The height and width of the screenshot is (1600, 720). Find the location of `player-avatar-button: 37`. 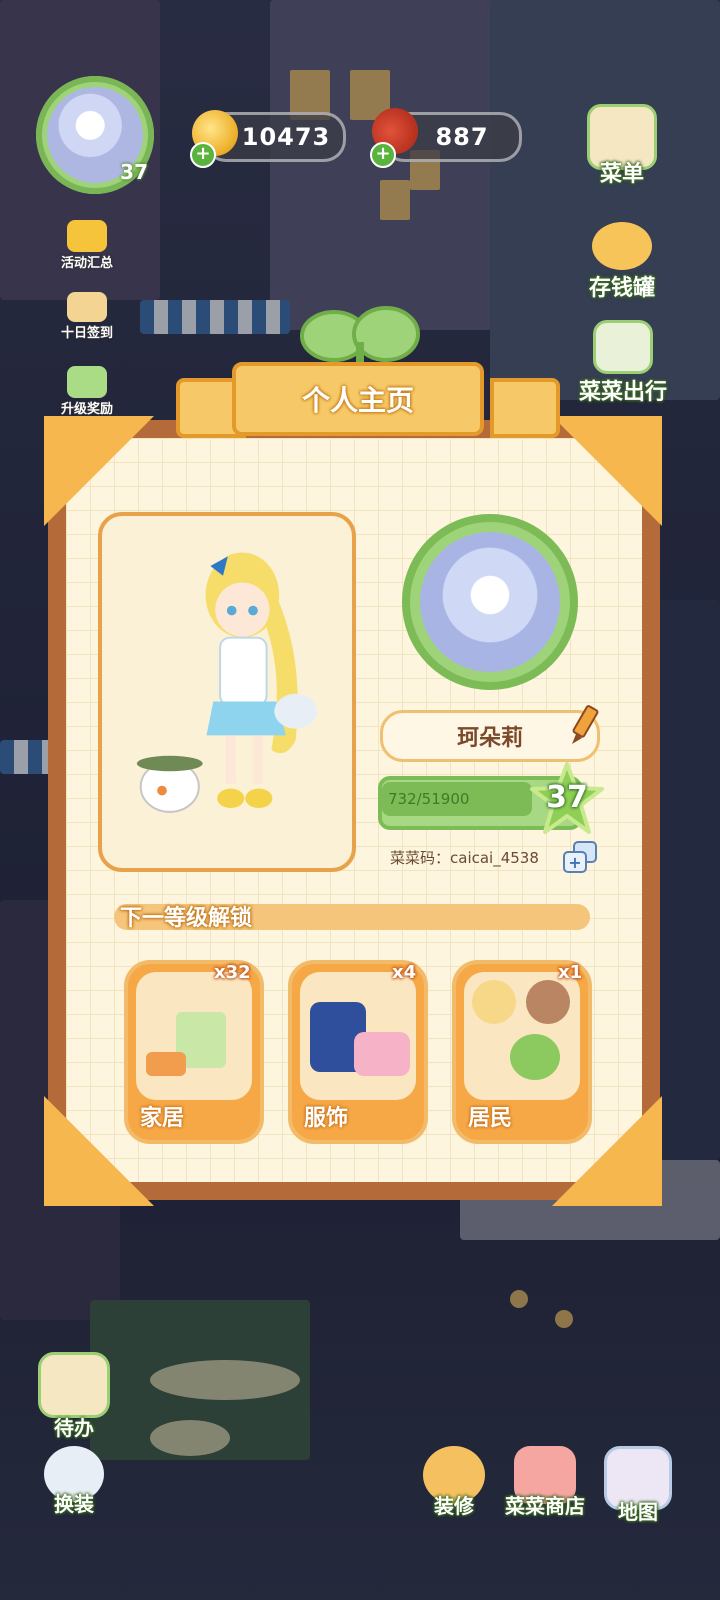

player-avatar-button: 37 is located at coordinates (95, 135).